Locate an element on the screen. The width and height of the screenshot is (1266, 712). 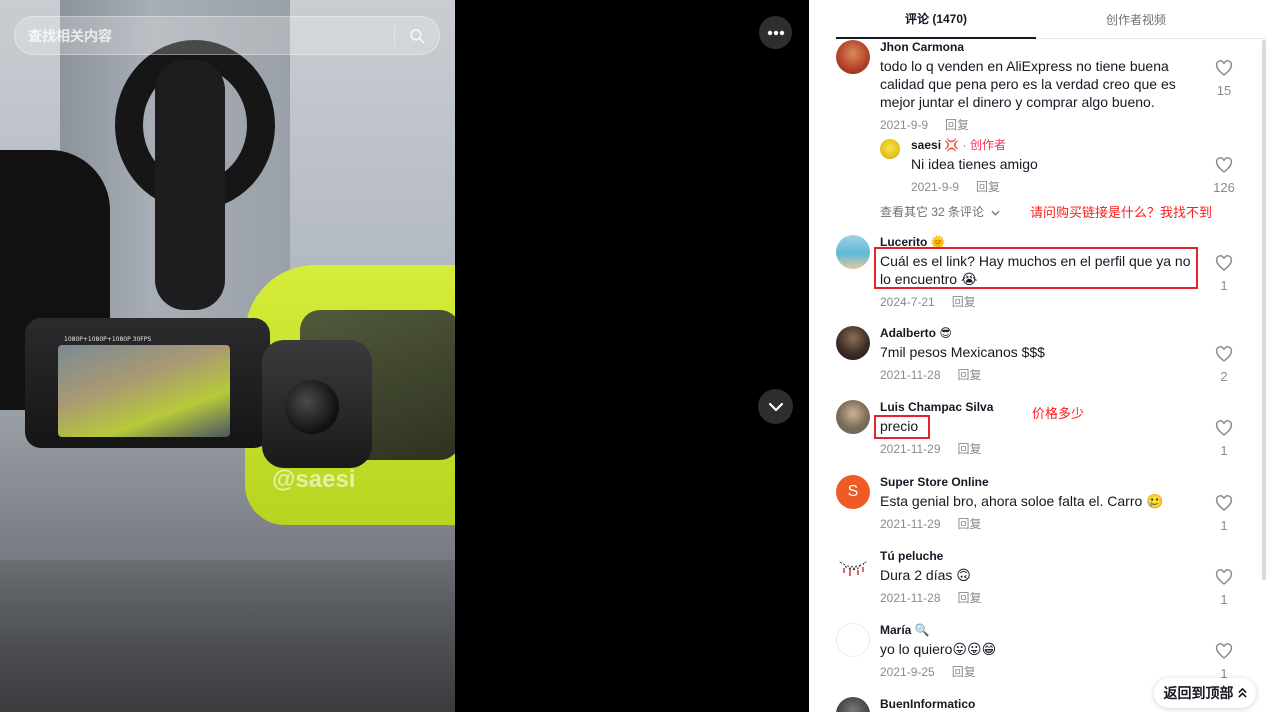
back-to-top-button: 返回到顶部 is located at coordinates (1205, 693).